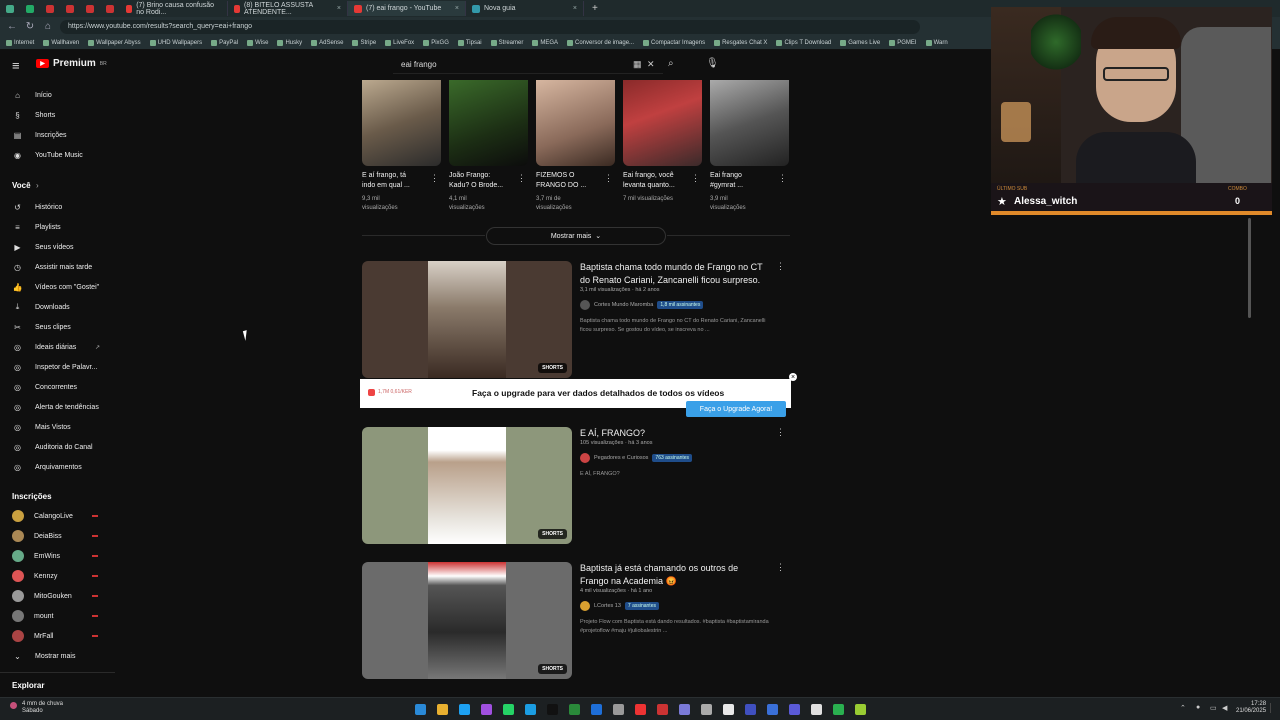 This screenshot has height=720, width=1280. What do you see at coordinates (436, 42) in the screenshot?
I see `bookmark-item: PixGG` at bounding box center [436, 42].